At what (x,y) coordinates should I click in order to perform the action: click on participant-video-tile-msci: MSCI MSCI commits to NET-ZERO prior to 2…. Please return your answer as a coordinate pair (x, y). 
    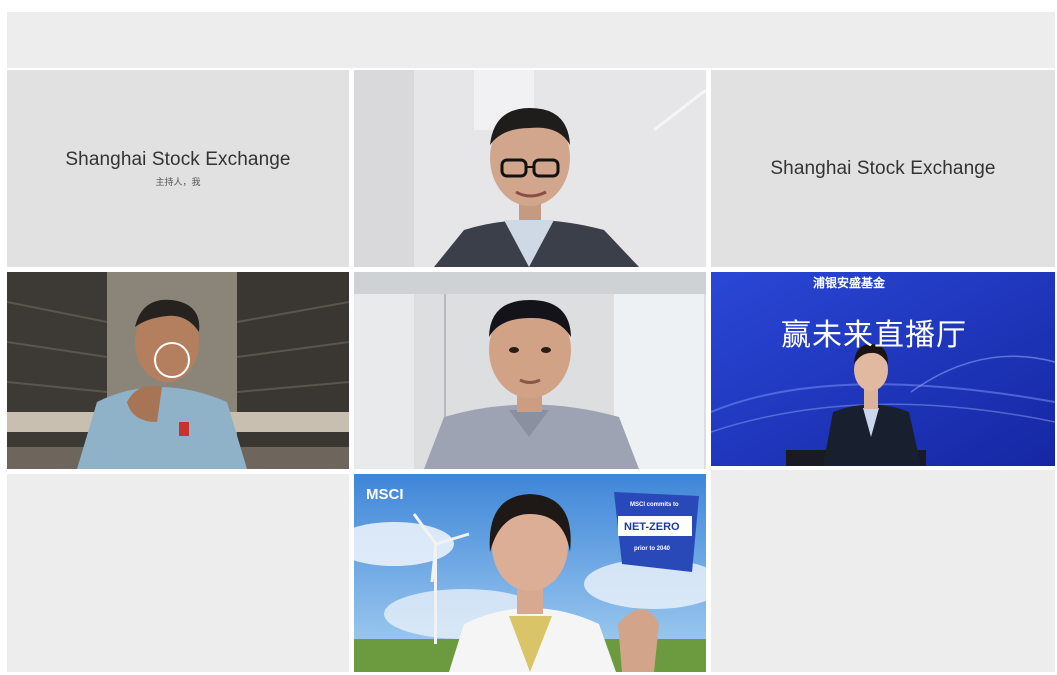
    Looking at the image, I should click on (530, 573).